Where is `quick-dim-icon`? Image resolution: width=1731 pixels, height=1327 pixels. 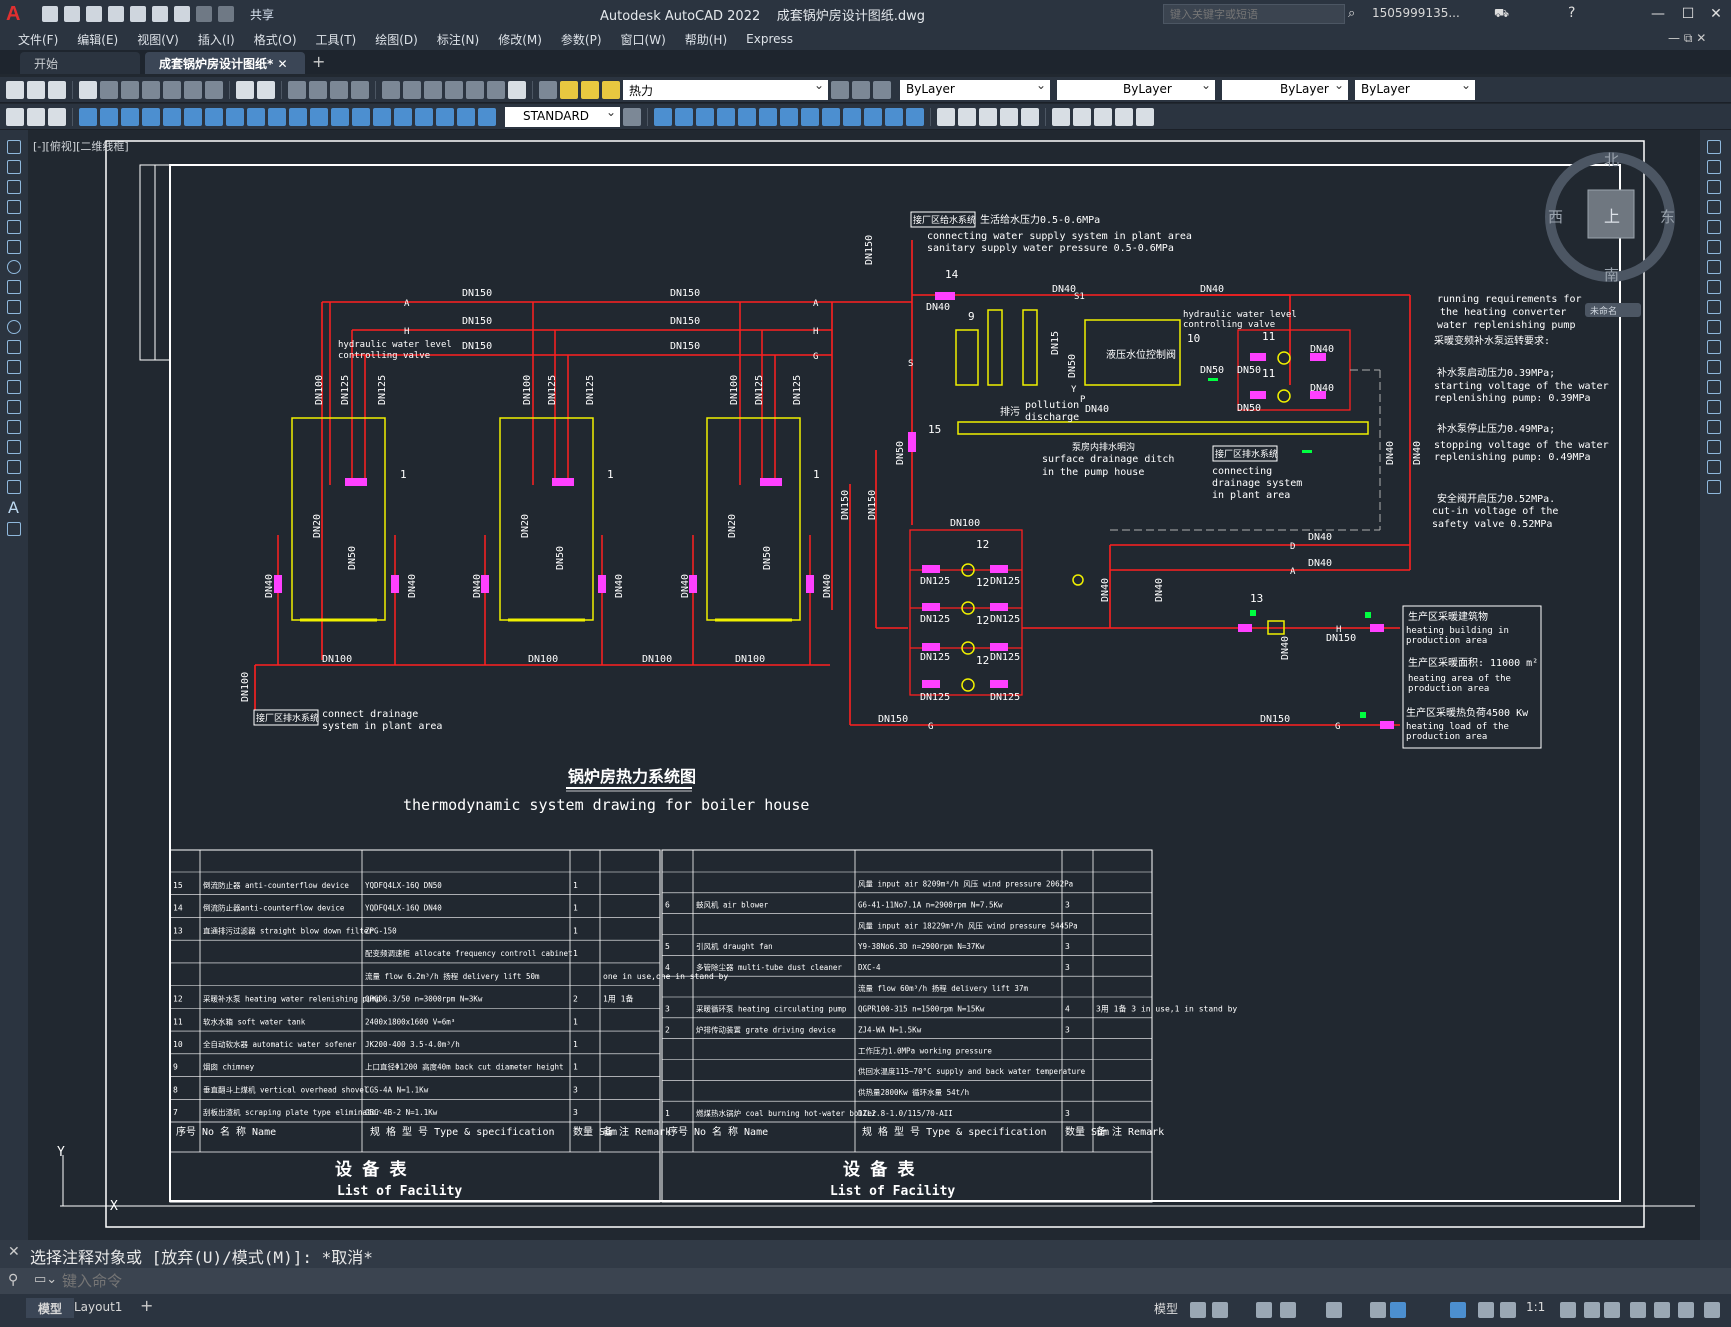 quick-dim-icon is located at coordinates (256, 116).